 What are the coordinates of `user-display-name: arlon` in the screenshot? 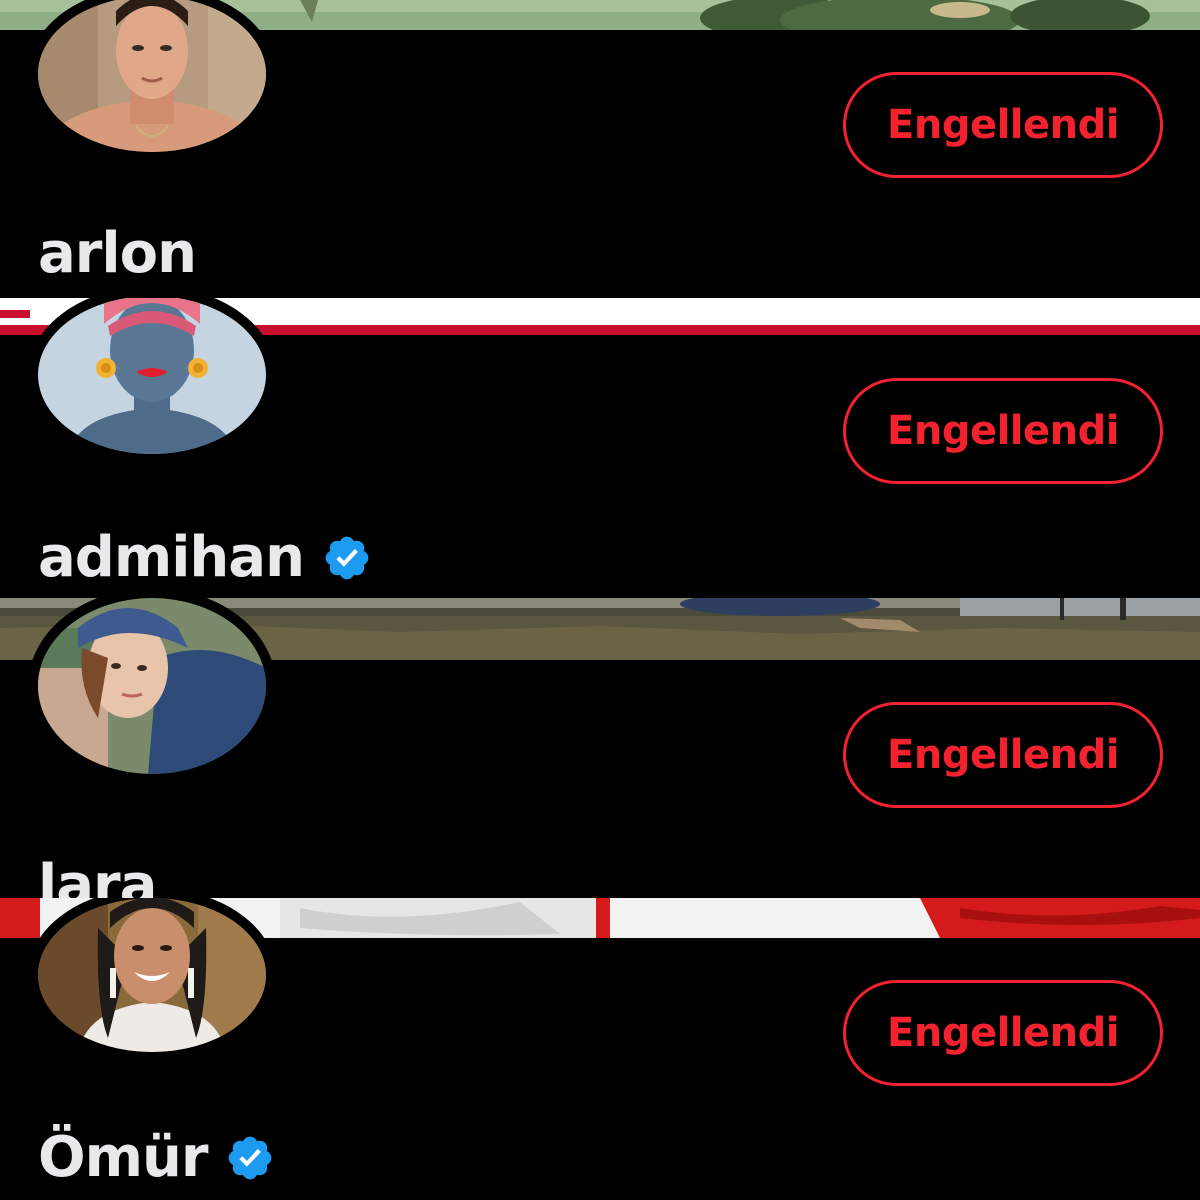 It's located at (117, 253).